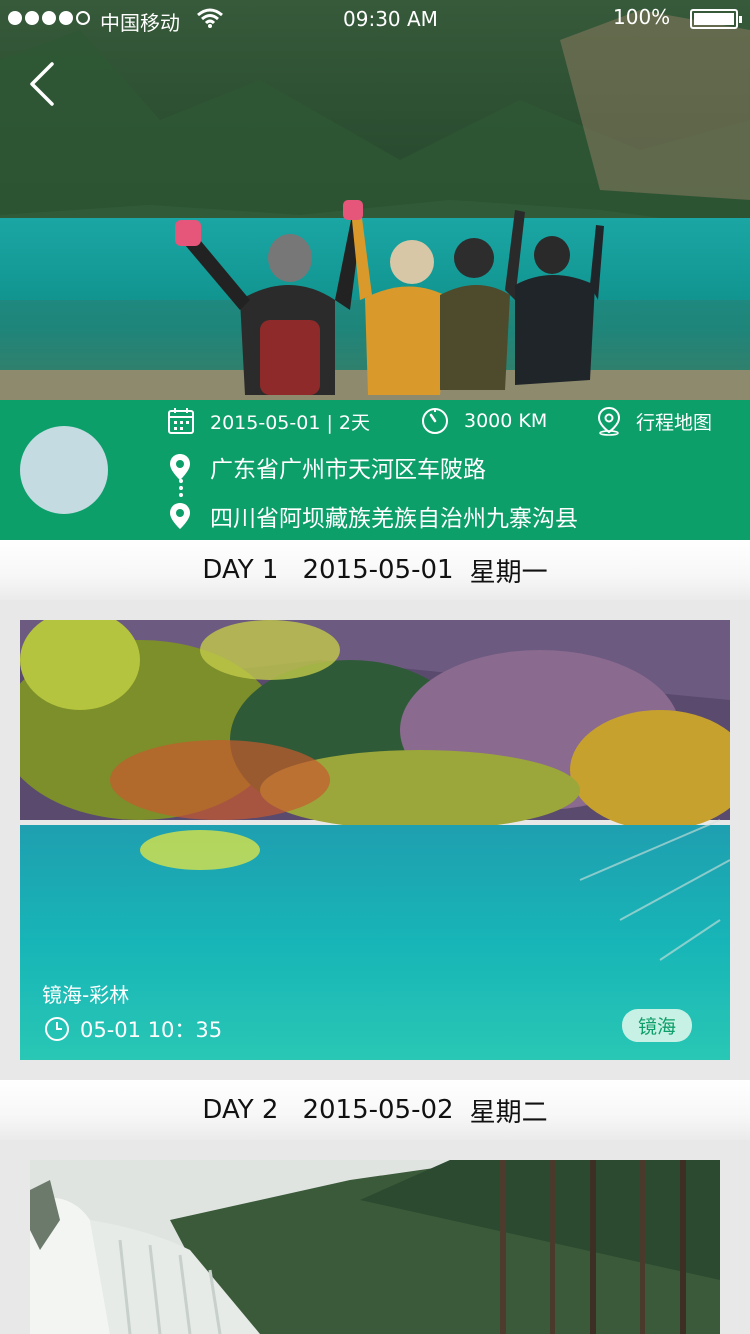  I want to click on trip-date: 2015-05-01 | 2天, so click(268, 421).